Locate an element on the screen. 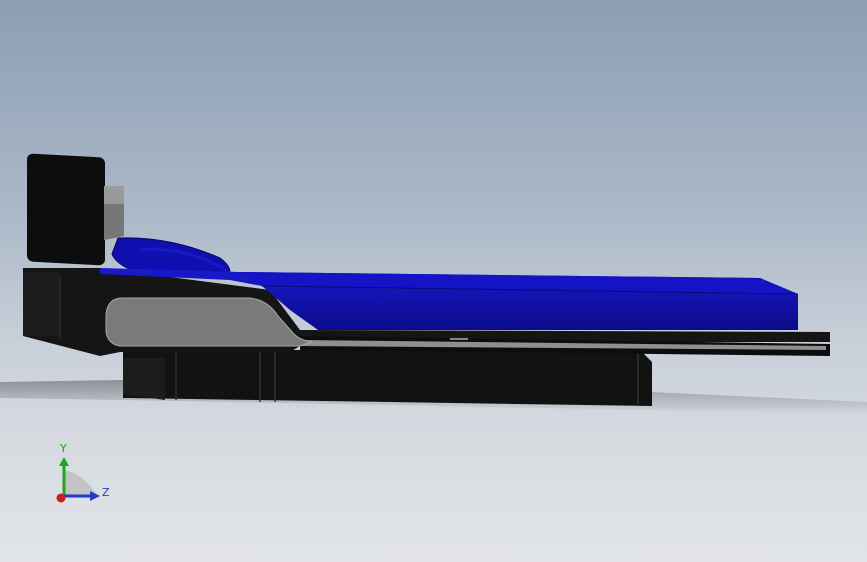 This screenshot has width=867, height=562. axis-triad-graphic is located at coordinates (78, 480).